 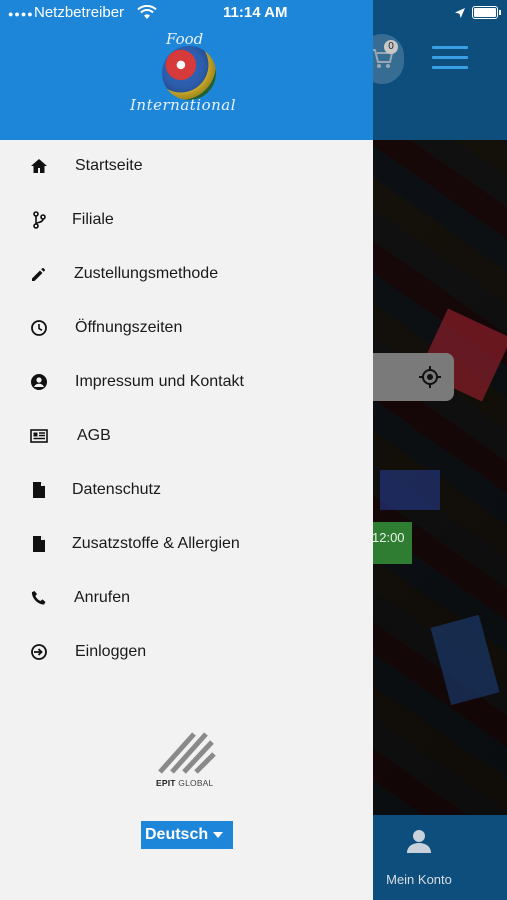 What do you see at coordinates (460, 13) in the screenshot?
I see `location-arrow-icon` at bounding box center [460, 13].